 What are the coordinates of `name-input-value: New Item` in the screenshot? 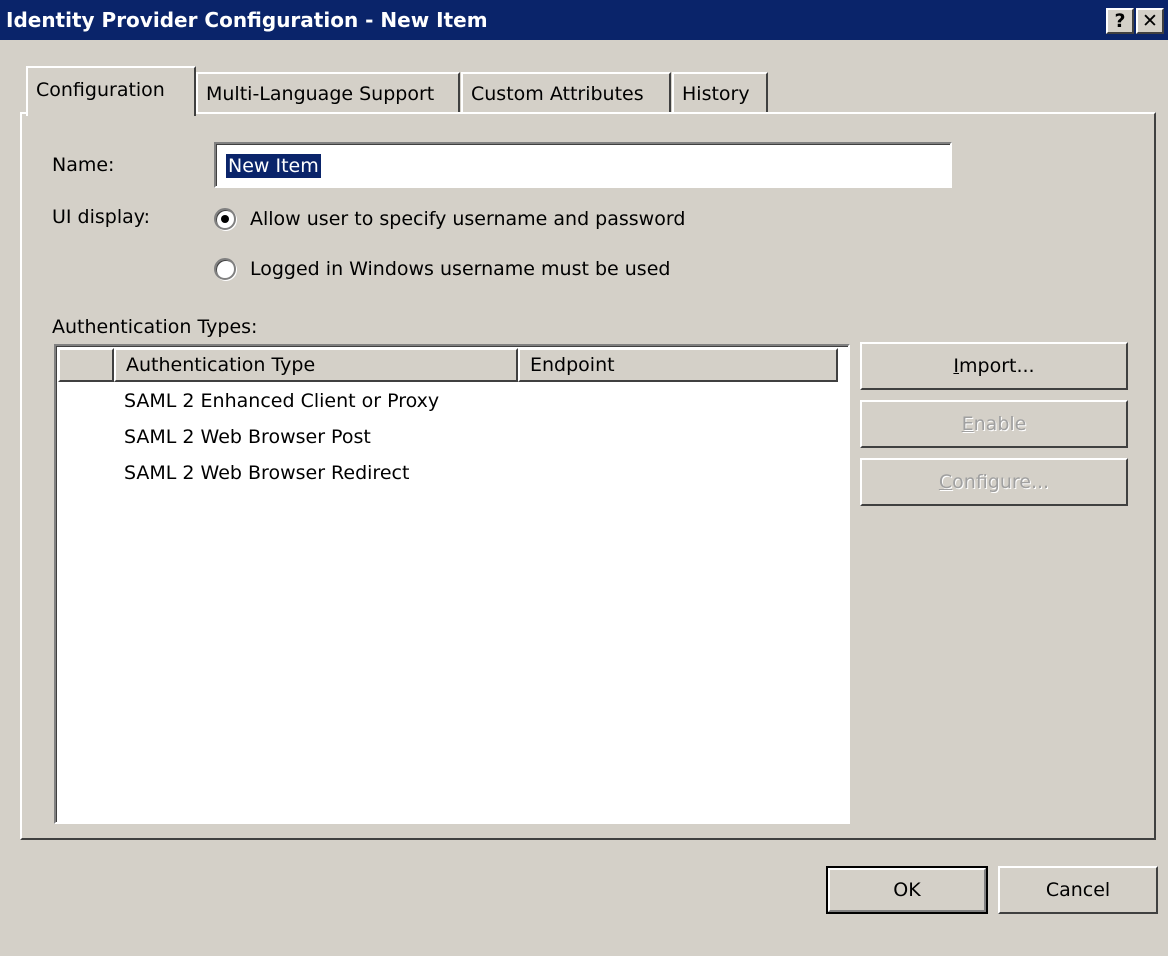 It's located at (273, 166).